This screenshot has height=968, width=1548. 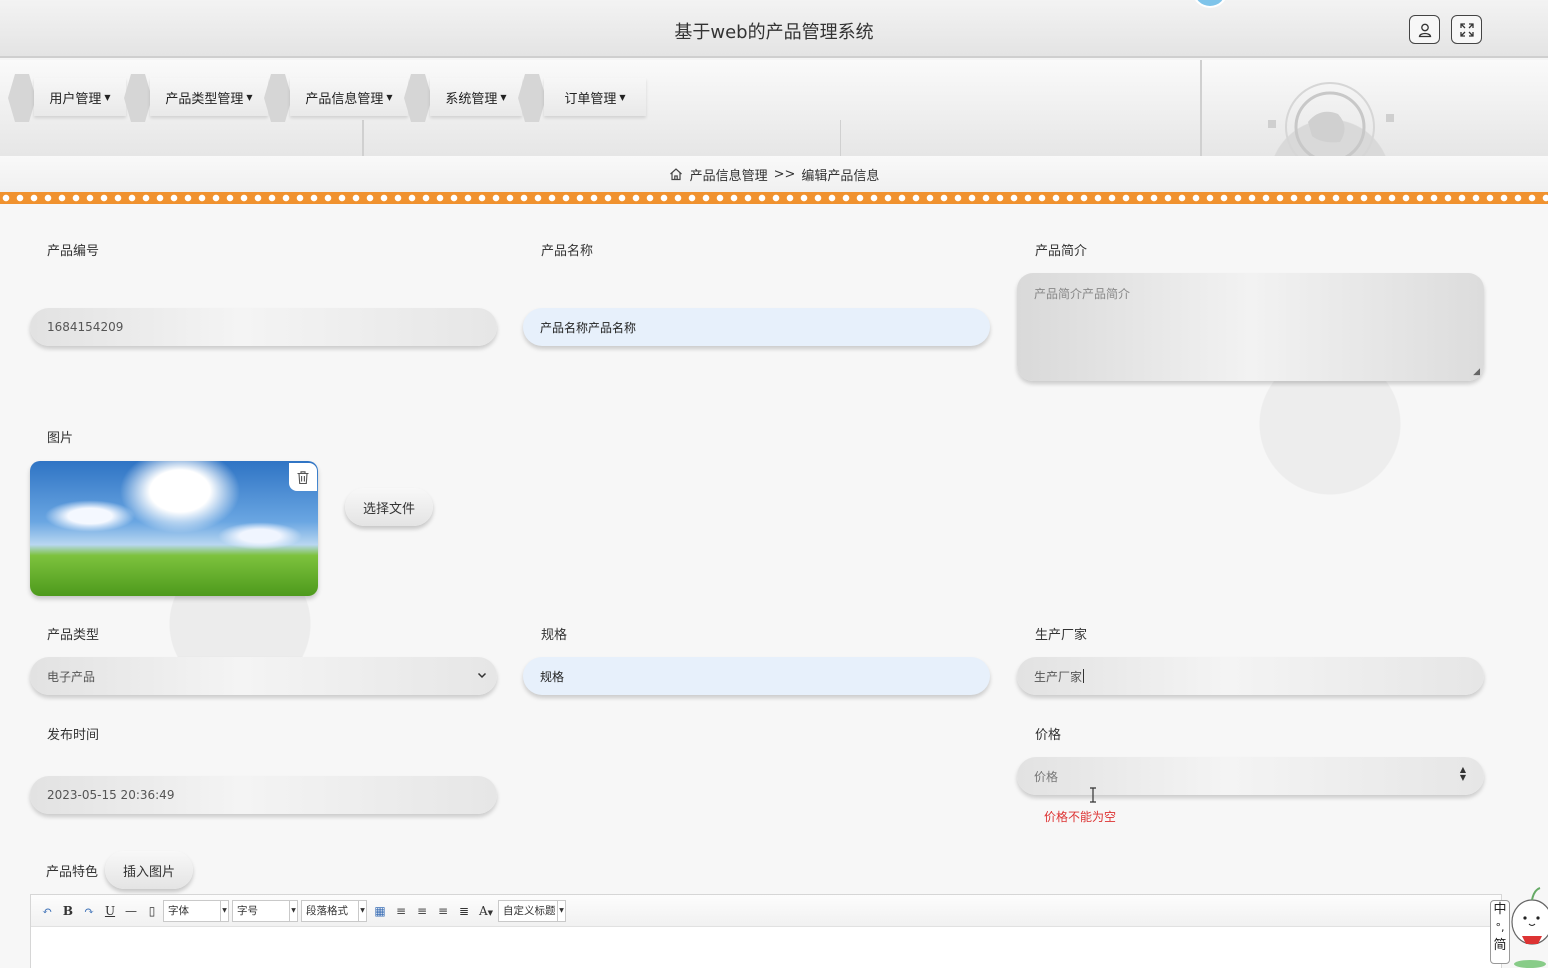 What do you see at coordinates (263, 676) in the screenshot?
I see `product-type-select: 电子产品` at bounding box center [263, 676].